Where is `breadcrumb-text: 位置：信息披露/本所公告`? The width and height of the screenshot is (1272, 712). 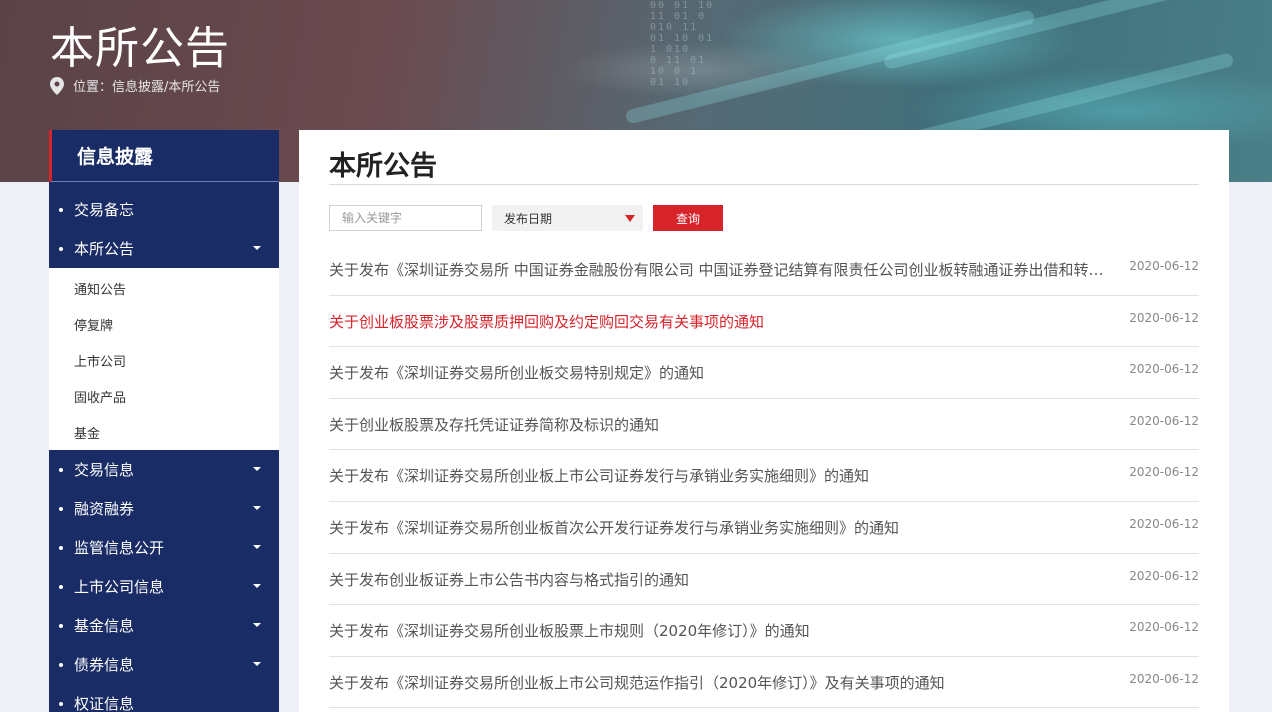
breadcrumb-text: 位置：信息披露/本所公告 is located at coordinates (147, 87).